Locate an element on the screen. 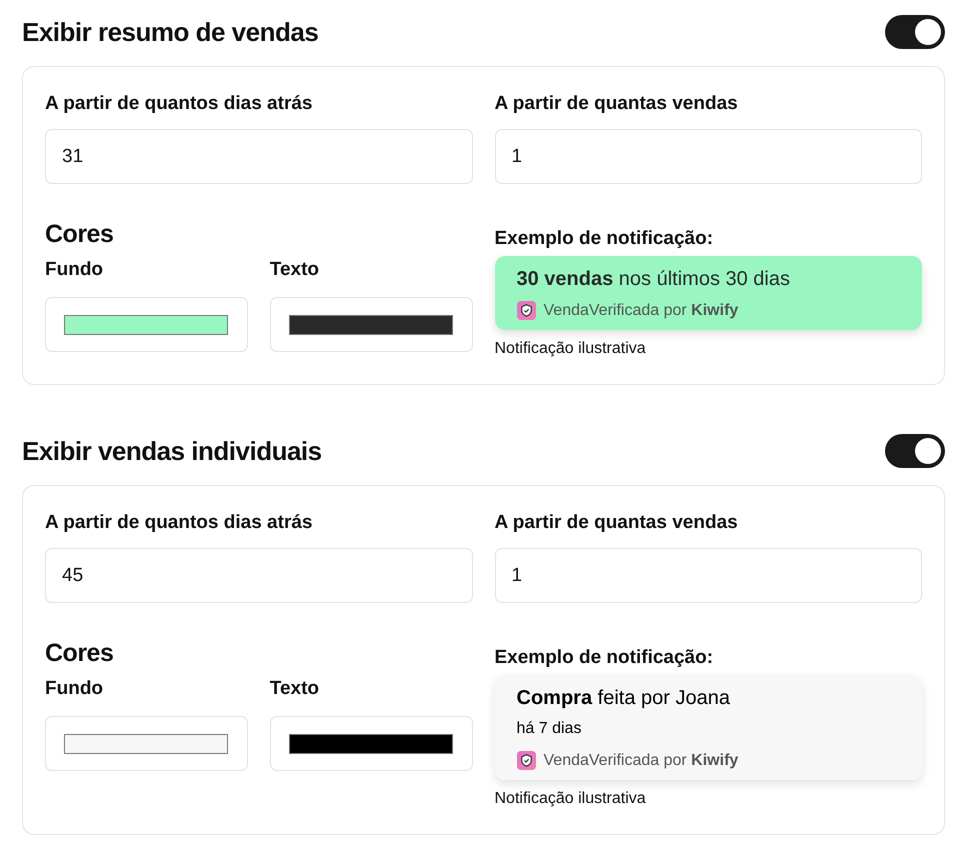  days-input: 31 is located at coordinates (258, 156).